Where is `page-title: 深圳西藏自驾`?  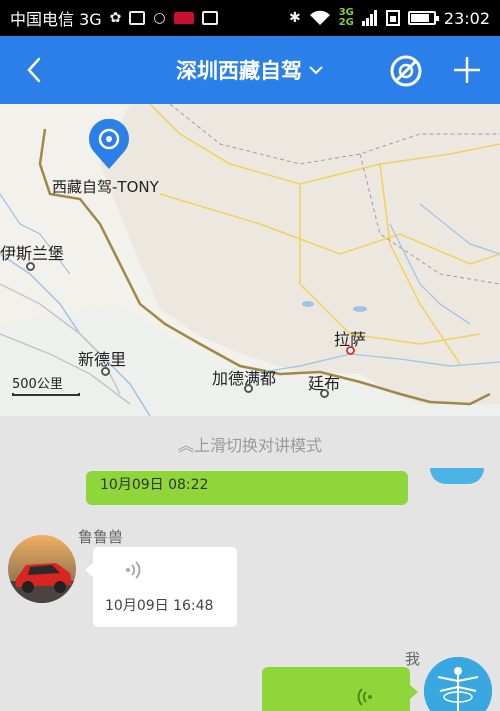
page-title: 深圳西藏自驾 is located at coordinates (239, 70).